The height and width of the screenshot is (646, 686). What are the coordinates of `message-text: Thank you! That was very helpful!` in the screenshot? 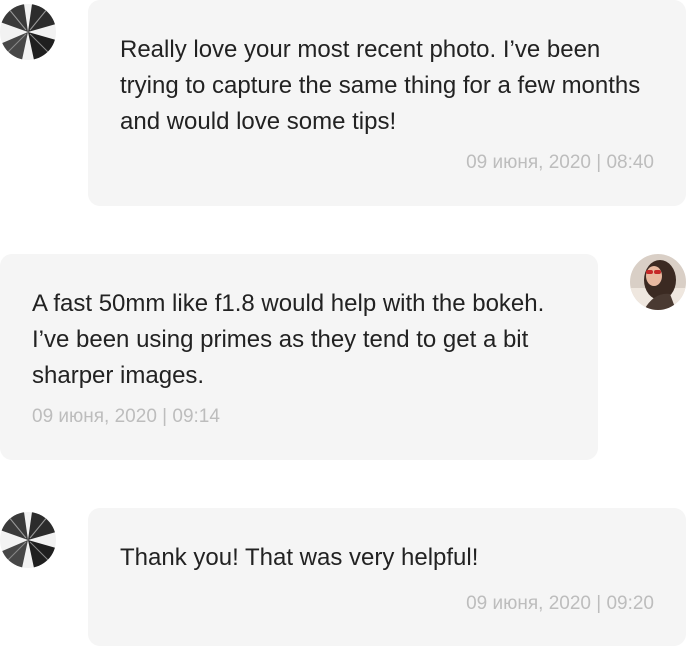 It's located at (299, 557).